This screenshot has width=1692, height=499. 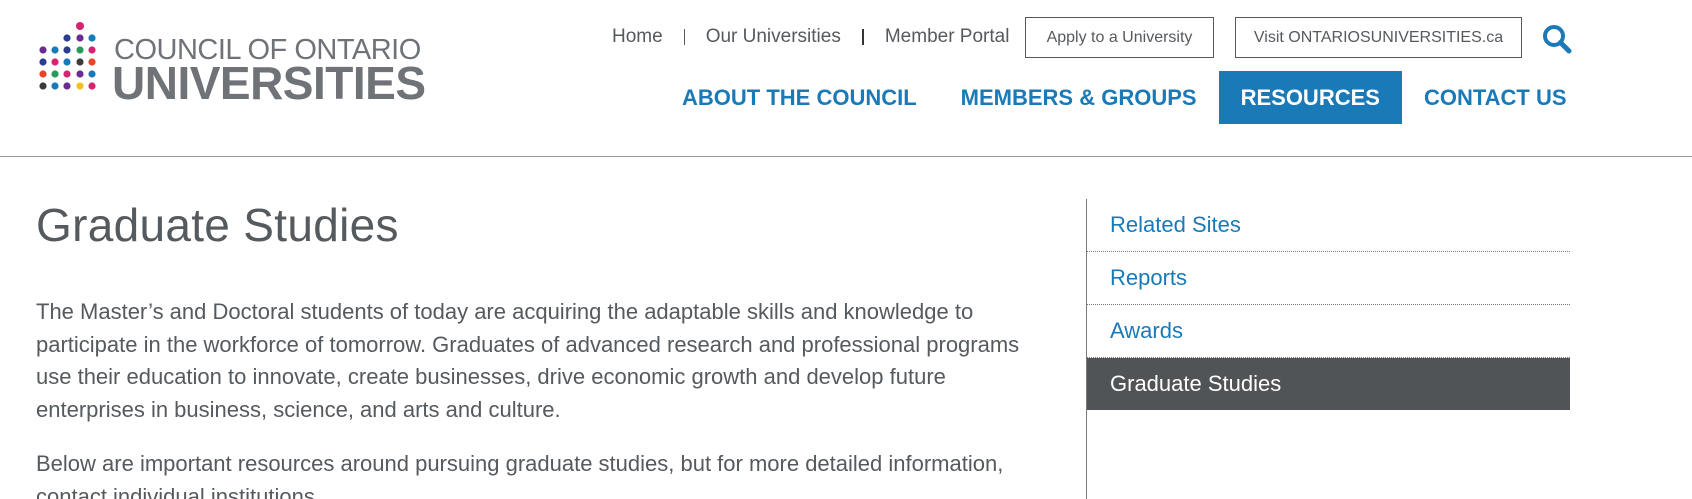 I want to click on sidebar-item-related-sites: Related Sites, so click(x=1328, y=225).